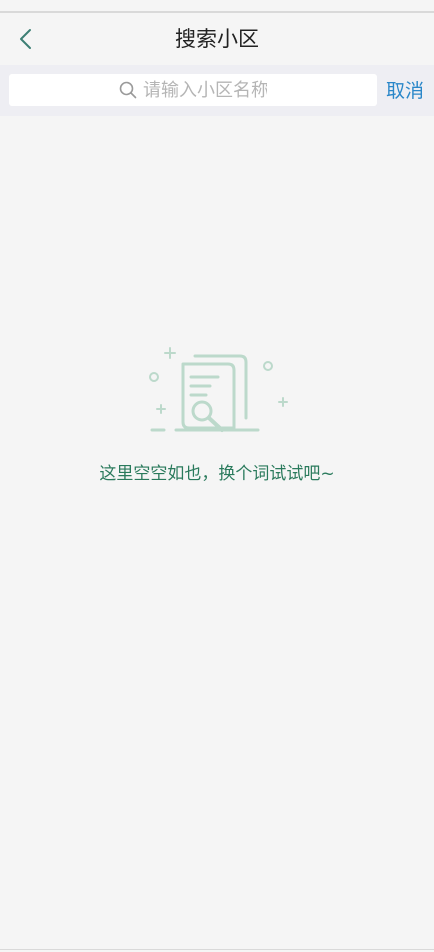 Image resolution: width=434 pixels, height=952 pixels. I want to click on header-bar: 搜索小区, so click(217, 39).